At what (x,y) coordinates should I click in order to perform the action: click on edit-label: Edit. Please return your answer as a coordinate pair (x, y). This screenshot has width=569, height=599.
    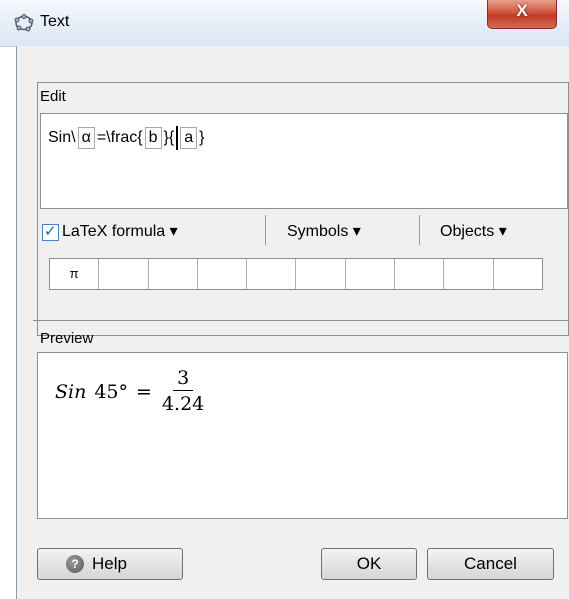
    Looking at the image, I should click on (53, 96).